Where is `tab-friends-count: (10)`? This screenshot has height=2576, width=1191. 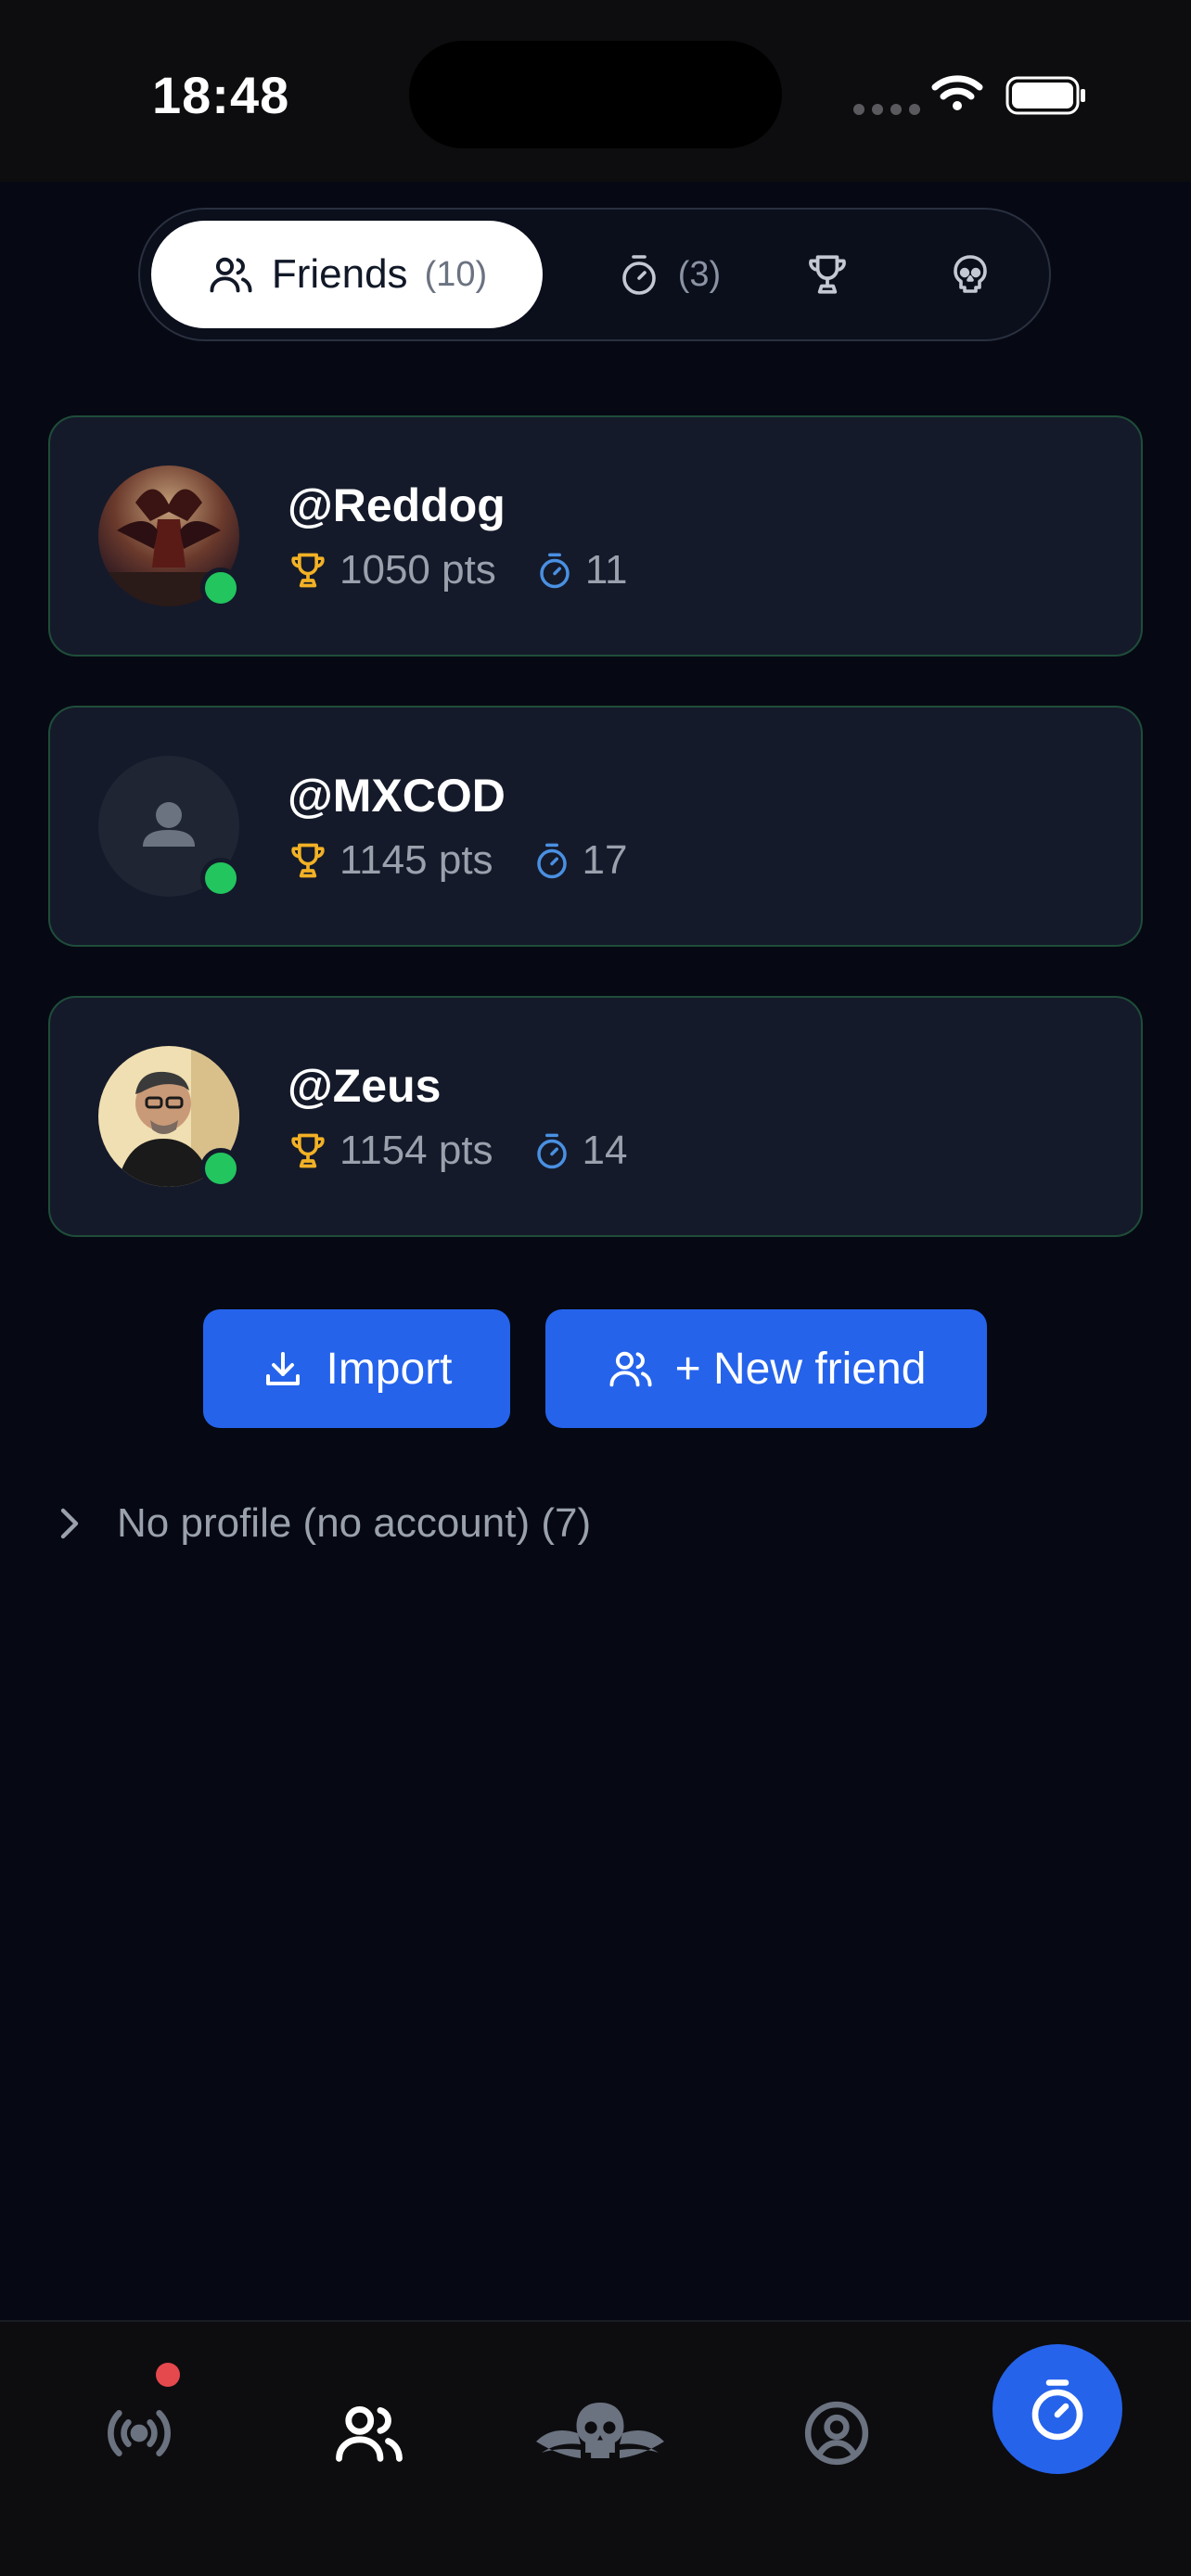 tab-friends-count: (10) is located at coordinates (456, 274).